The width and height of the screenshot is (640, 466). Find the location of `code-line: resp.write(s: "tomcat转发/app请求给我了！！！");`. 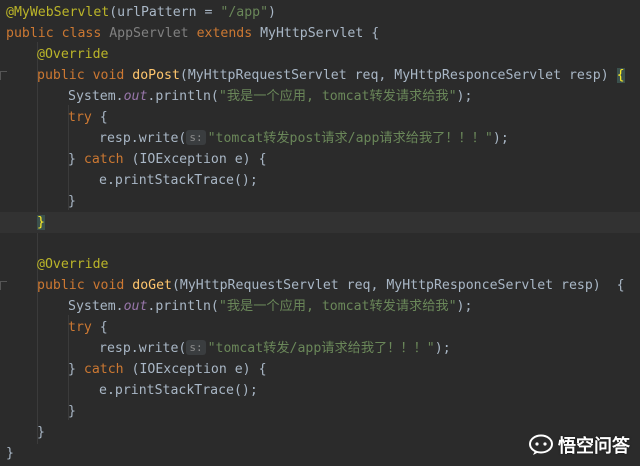

code-line: resp.write(s: "tomcat转发/app请求给我了！！！"); is located at coordinates (320, 348).